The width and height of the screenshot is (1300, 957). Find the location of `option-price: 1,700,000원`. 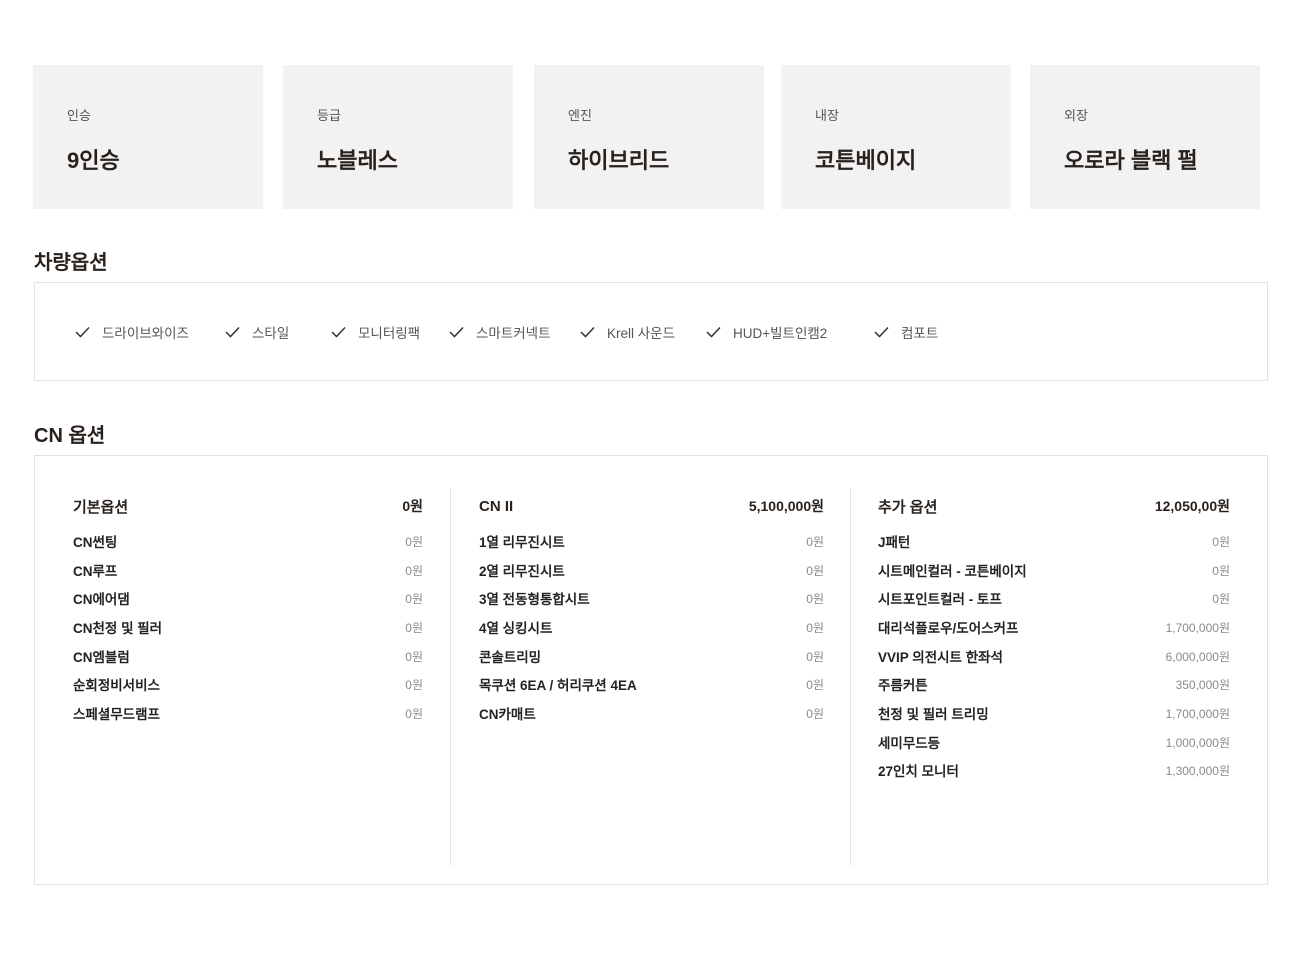

option-price: 1,700,000원 is located at coordinates (1197, 713).